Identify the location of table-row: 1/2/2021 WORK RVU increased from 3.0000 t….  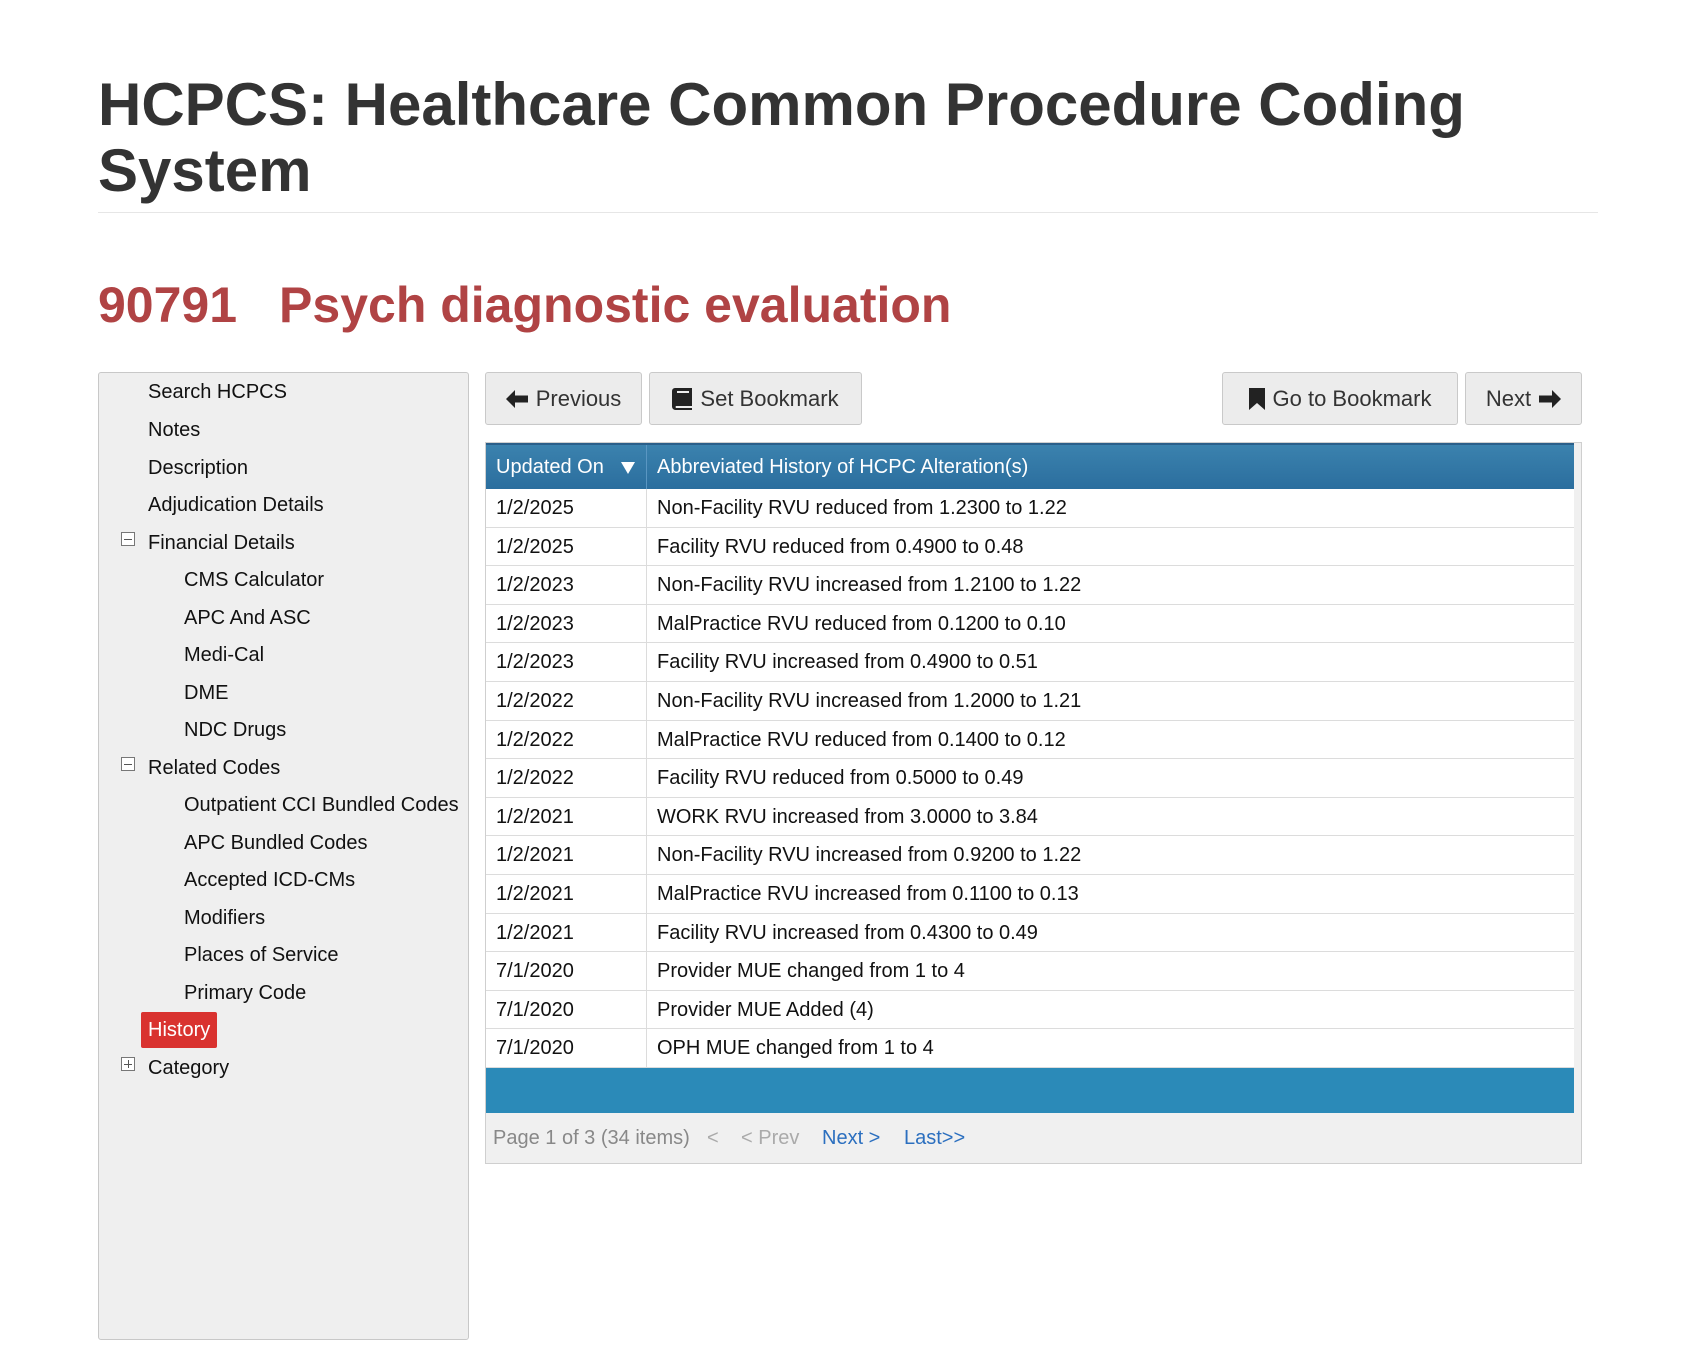
(1030, 817).